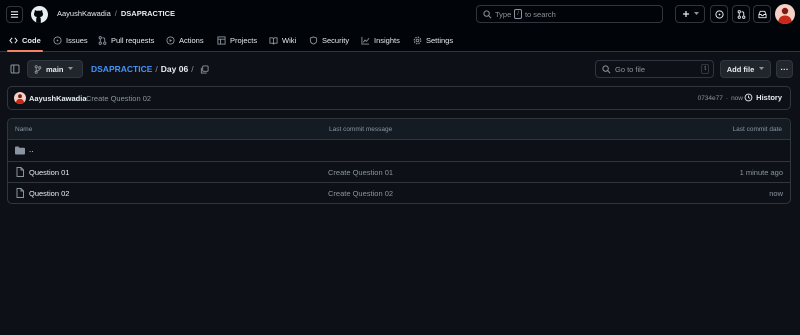 The height and width of the screenshot is (335, 800). What do you see at coordinates (20, 150) in the screenshot?
I see `folder-icon` at bounding box center [20, 150].